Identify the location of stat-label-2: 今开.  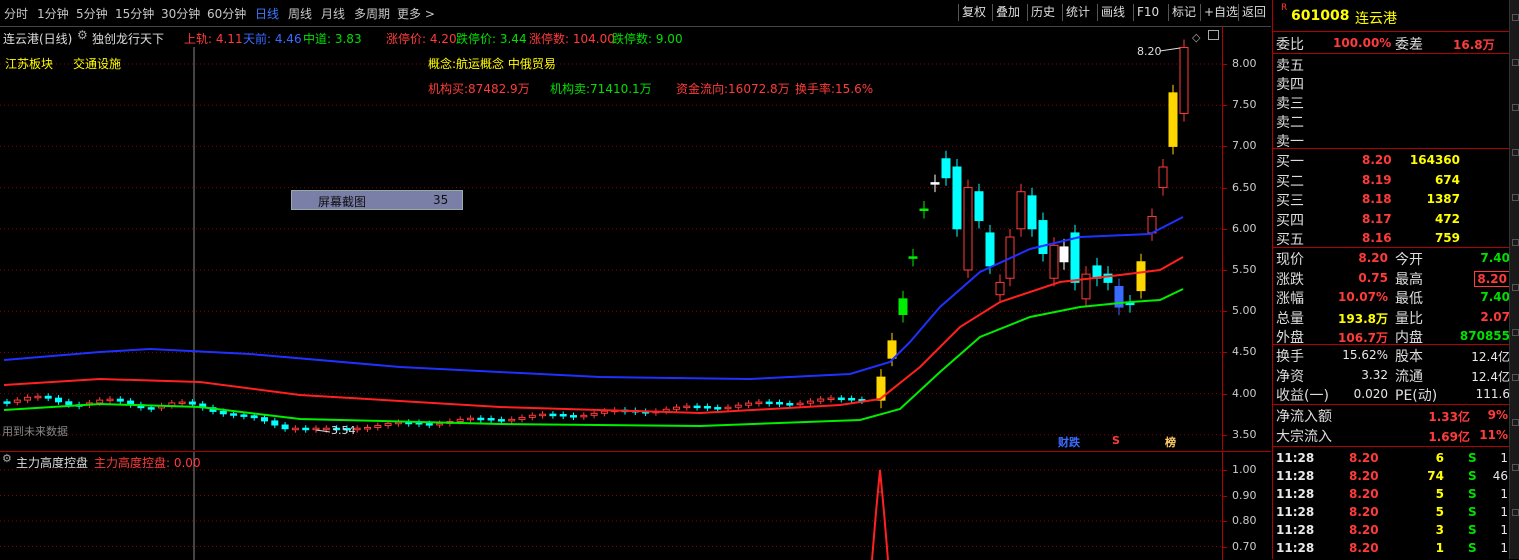
(1409, 260).